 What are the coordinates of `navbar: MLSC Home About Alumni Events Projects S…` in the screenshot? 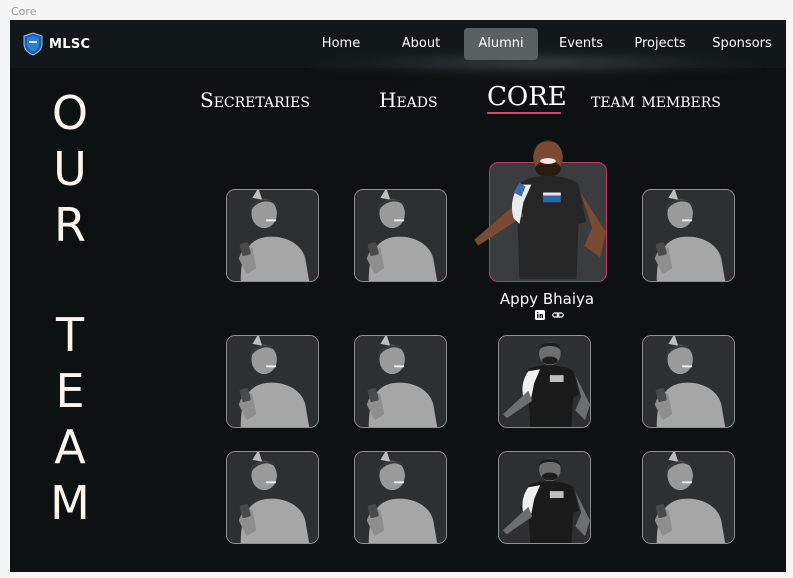 It's located at (398, 48).